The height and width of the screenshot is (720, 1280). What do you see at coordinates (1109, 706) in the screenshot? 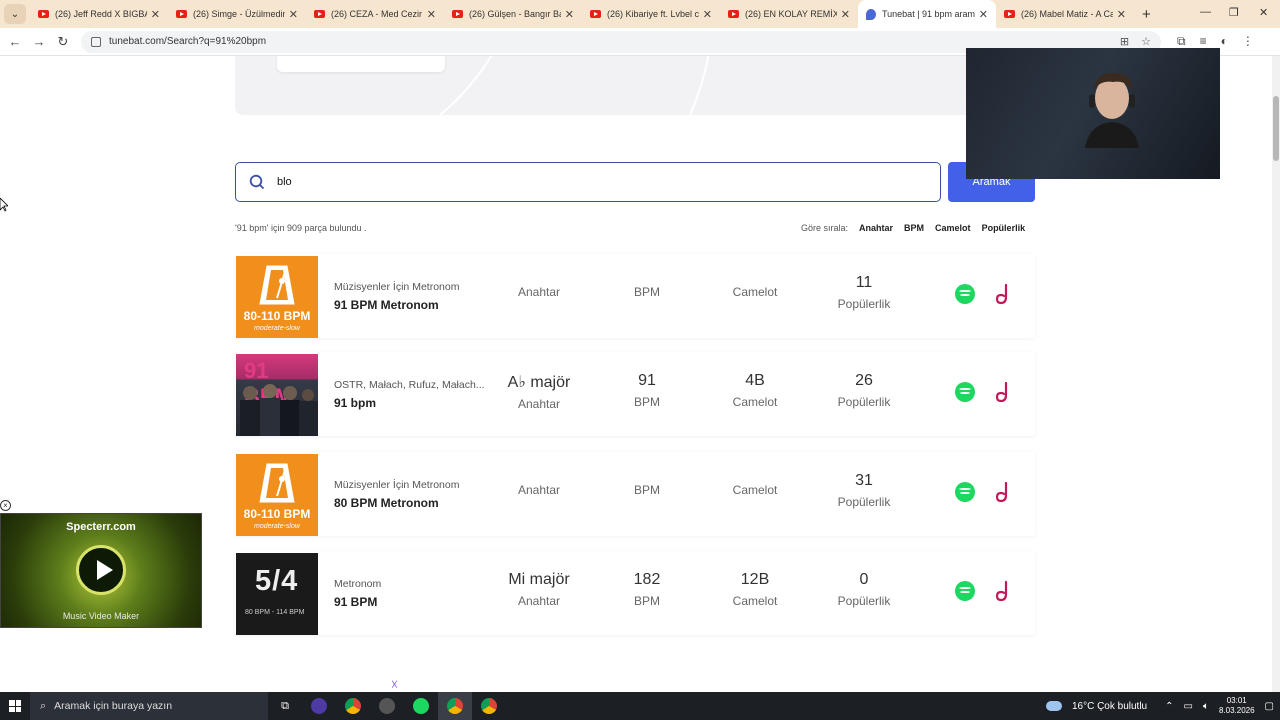
I see `weather-text: 16°C Çok bulutlu` at bounding box center [1109, 706].